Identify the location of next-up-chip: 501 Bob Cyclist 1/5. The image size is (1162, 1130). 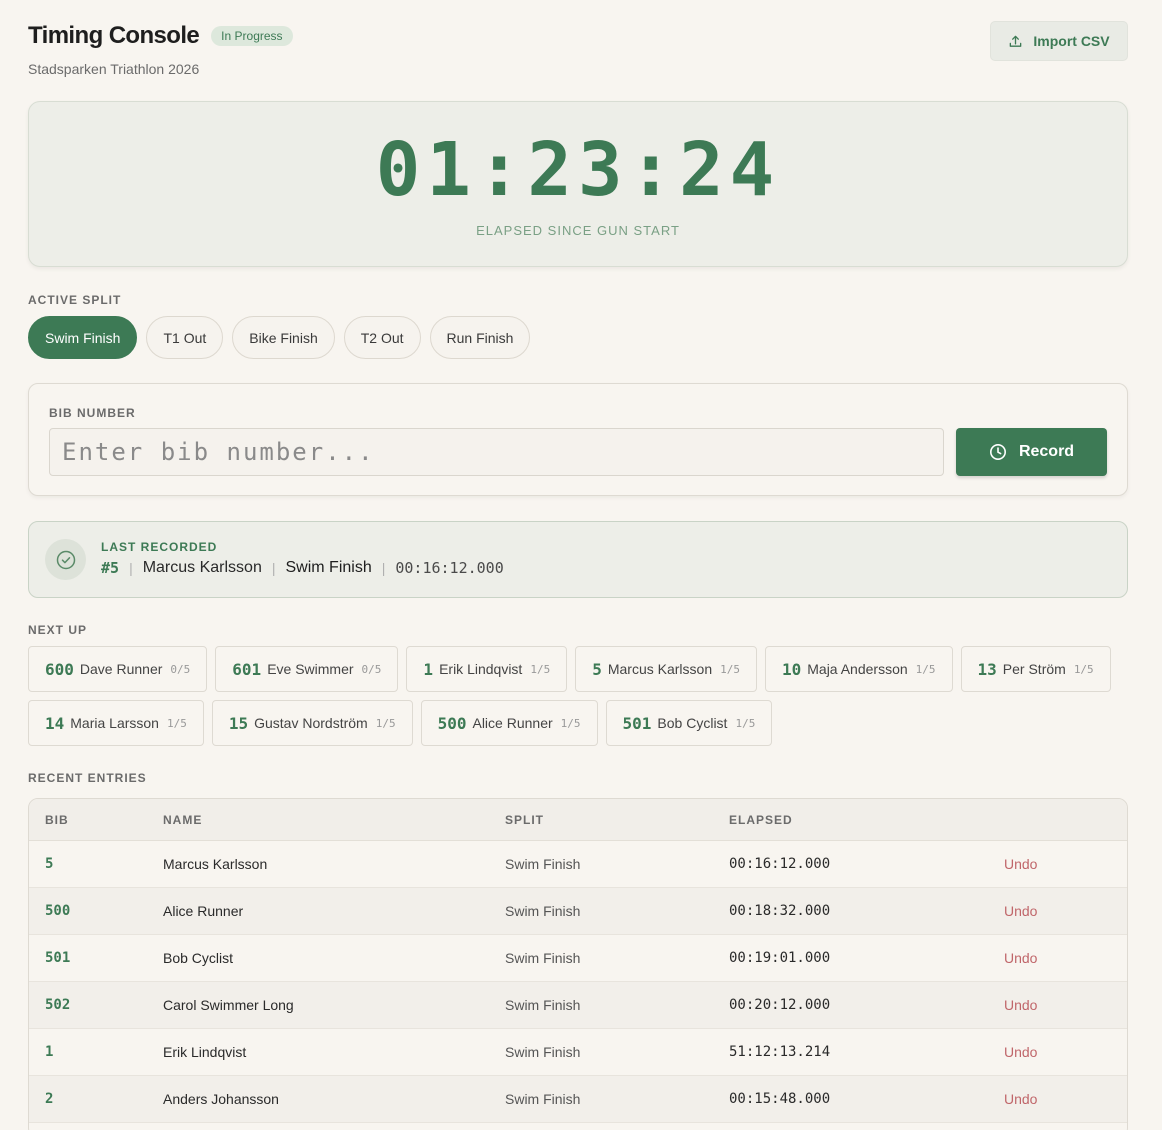
(689, 723).